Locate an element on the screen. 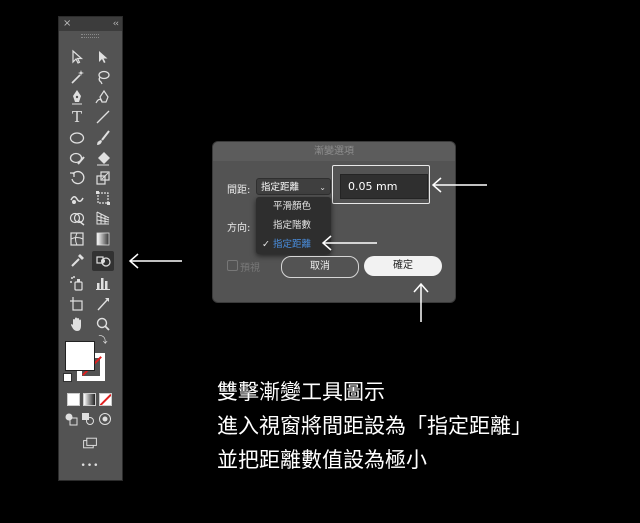 This screenshot has width=640, height=523. checkmark-icon: ✓ is located at coordinates (266, 244).